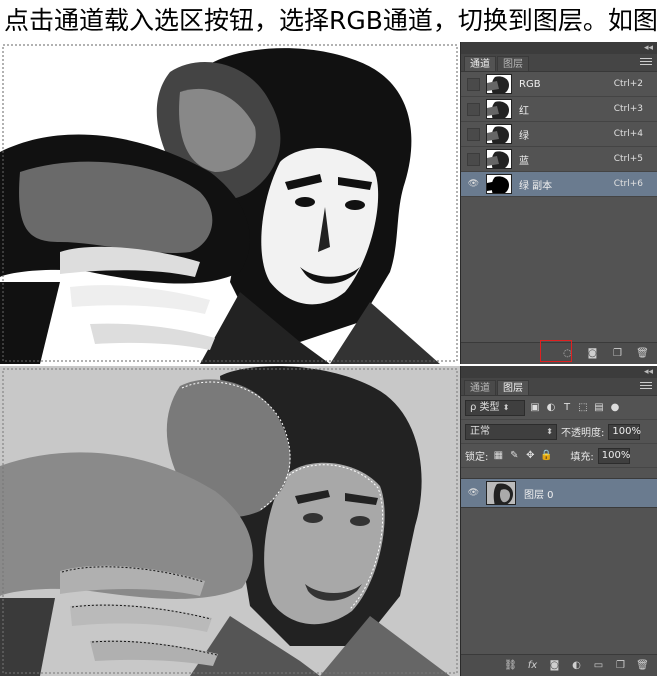 Image resolution: width=657 pixels, height=676 pixels. I want to click on channel-shortcut: Ctrl+3, so click(628, 109).